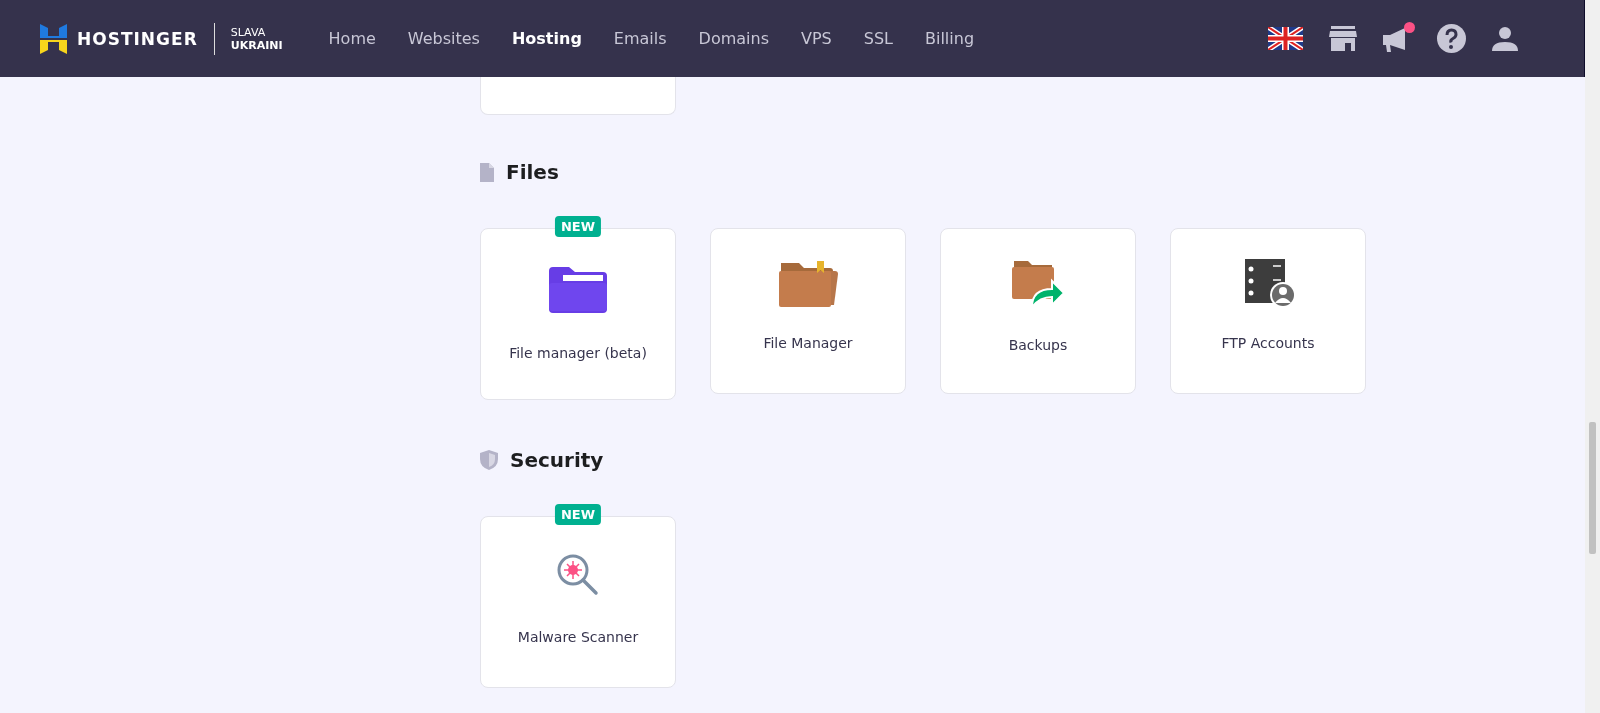  Describe the element at coordinates (532, 172) in the screenshot. I see `section-title: Files` at that location.